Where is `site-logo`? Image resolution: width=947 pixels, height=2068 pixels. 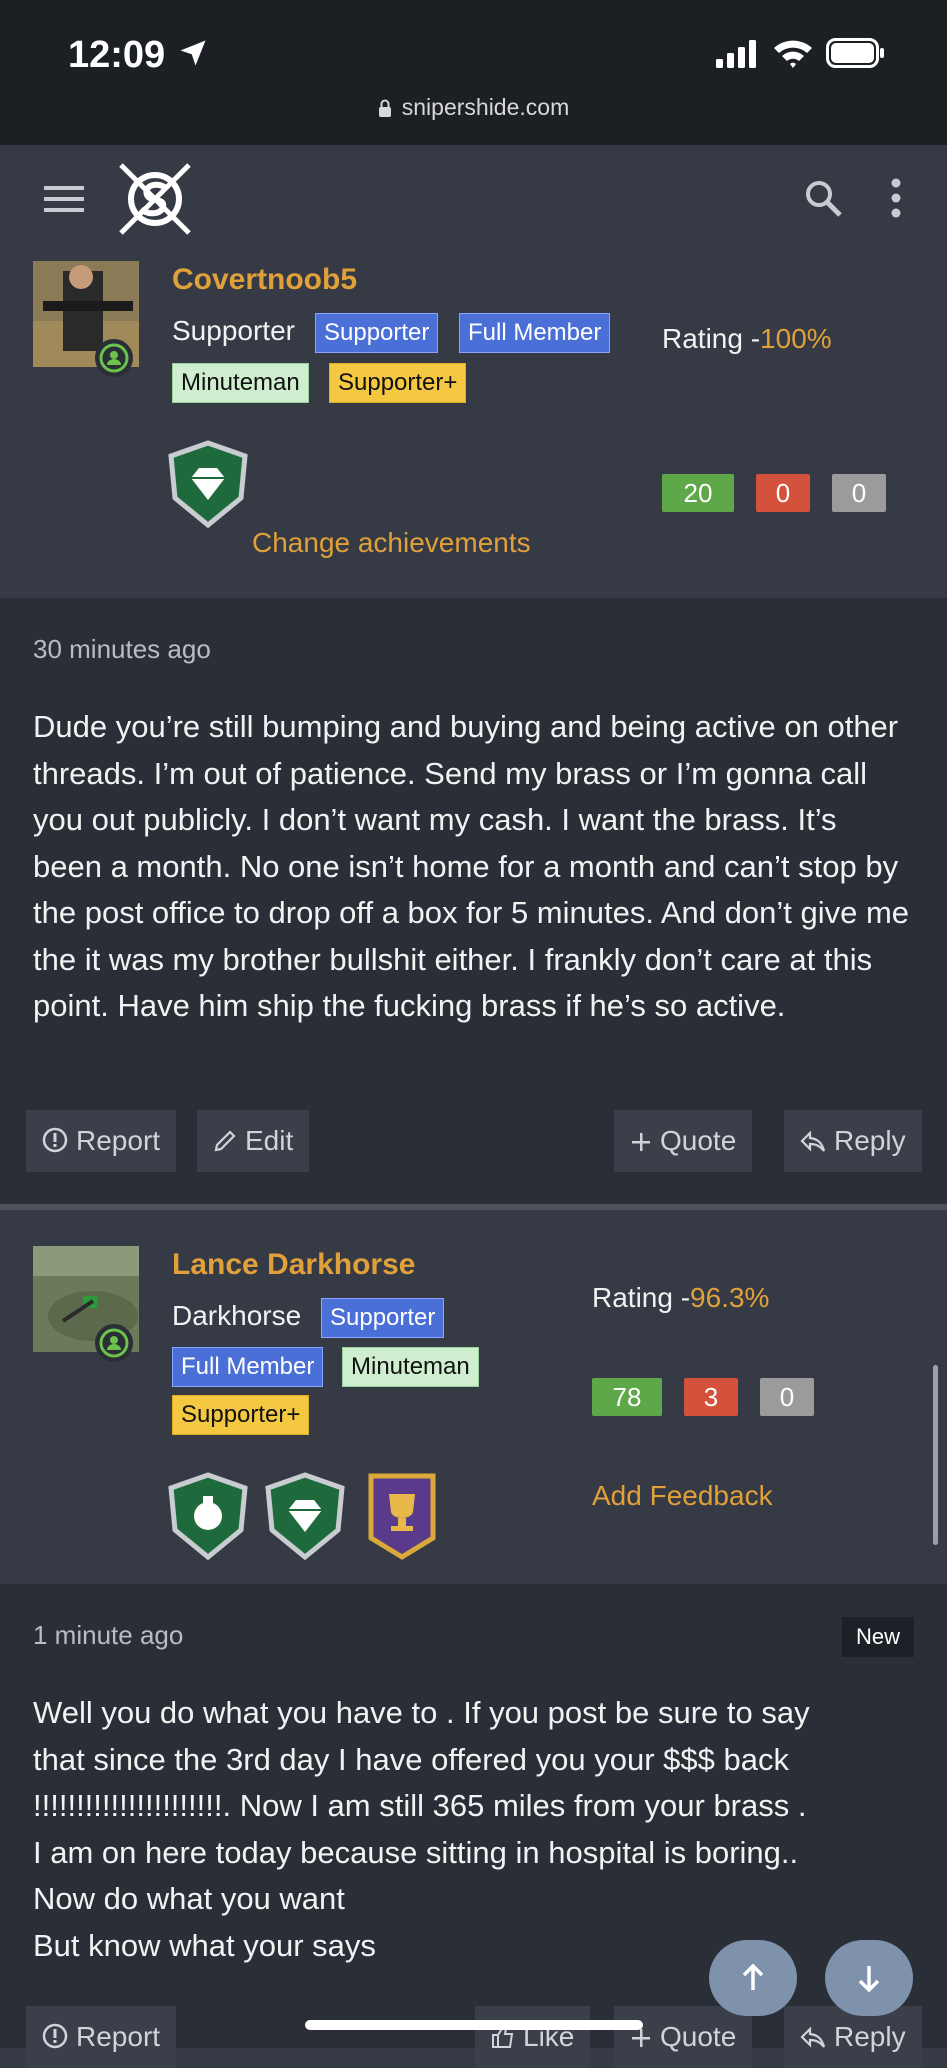 site-logo is located at coordinates (155, 199).